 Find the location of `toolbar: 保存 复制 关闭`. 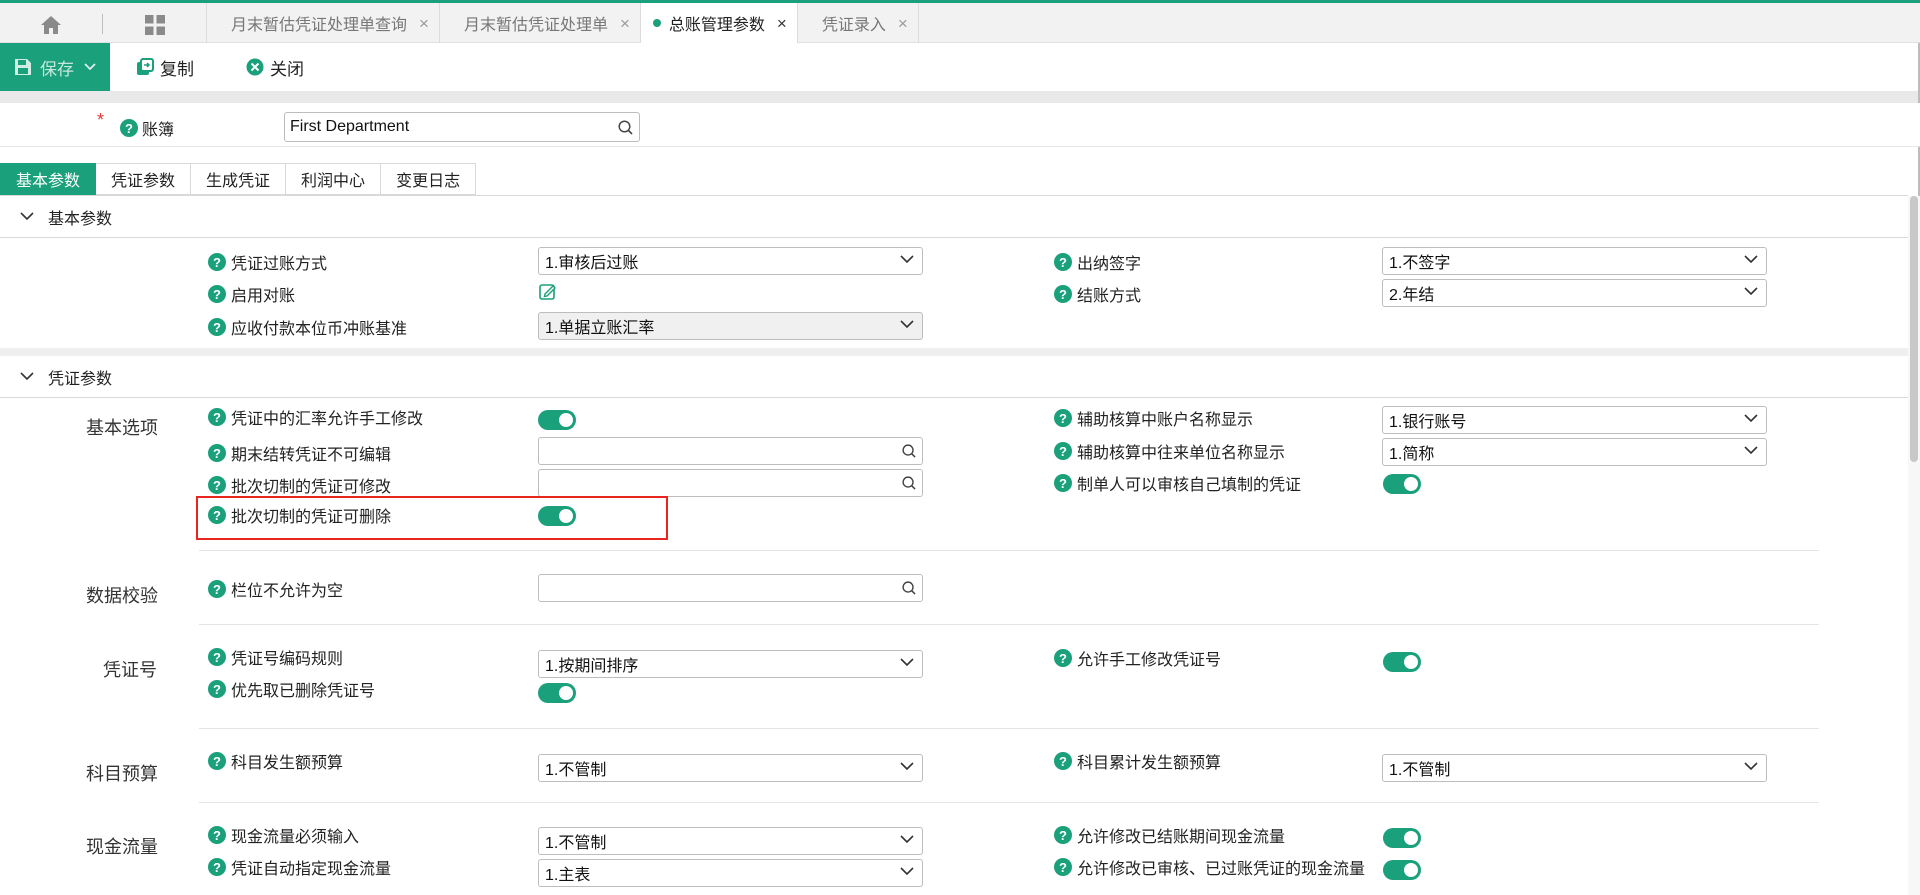

toolbar: 保存 复制 关闭 is located at coordinates (960, 67).